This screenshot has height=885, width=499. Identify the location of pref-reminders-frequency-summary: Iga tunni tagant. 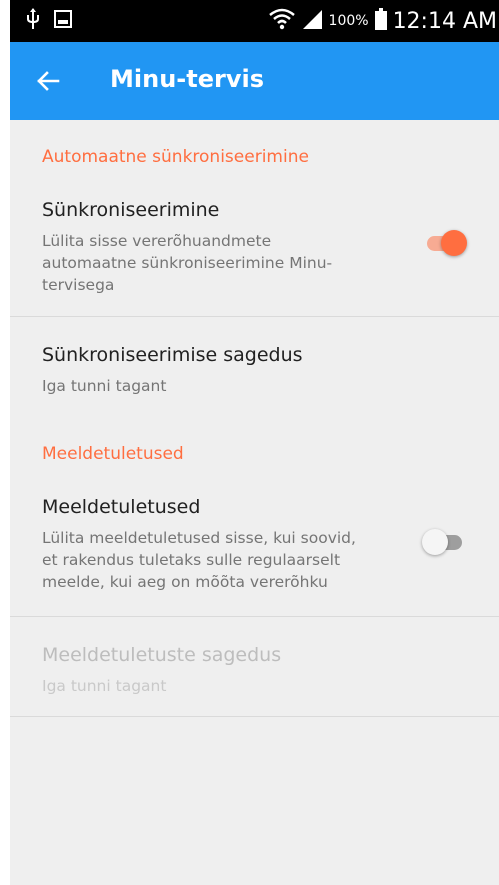
(104, 686).